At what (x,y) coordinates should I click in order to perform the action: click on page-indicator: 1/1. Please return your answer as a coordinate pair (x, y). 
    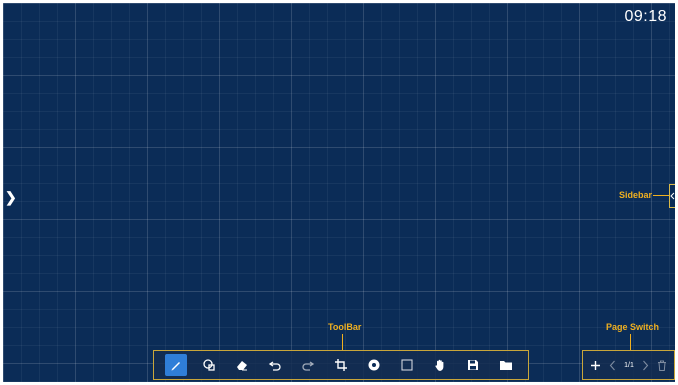
    Looking at the image, I should click on (629, 365).